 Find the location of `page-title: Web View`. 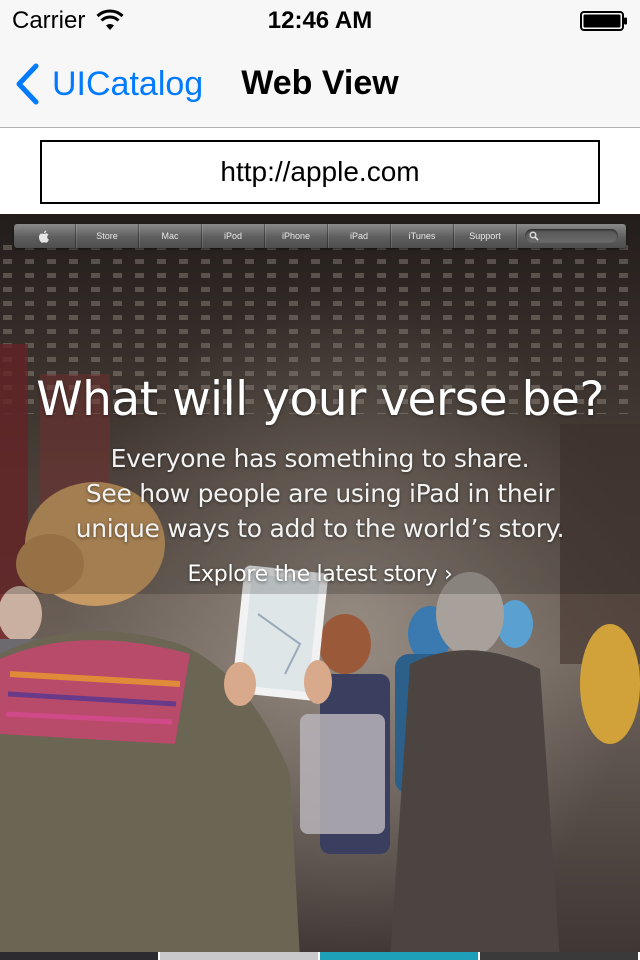

page-title: Web View is located at coordinates (320, 83).